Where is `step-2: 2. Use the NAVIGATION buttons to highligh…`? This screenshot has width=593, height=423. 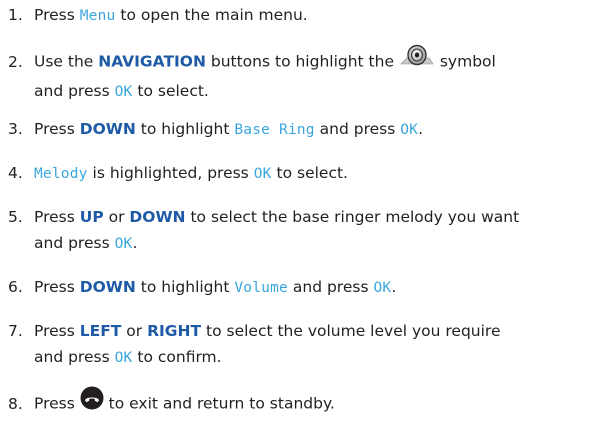 step-2: 2. Use the NAVIGATION buttons to highligh… is located at coordinates (298, 74).